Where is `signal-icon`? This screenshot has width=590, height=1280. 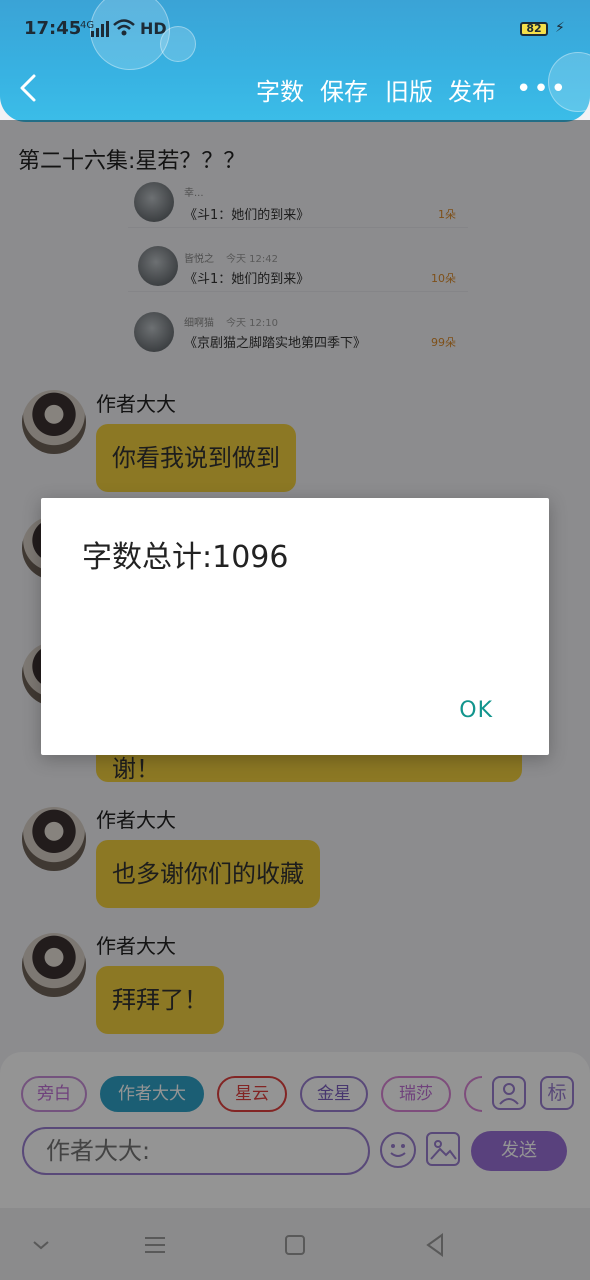
signal-icon is located at coordinates (100, 29).